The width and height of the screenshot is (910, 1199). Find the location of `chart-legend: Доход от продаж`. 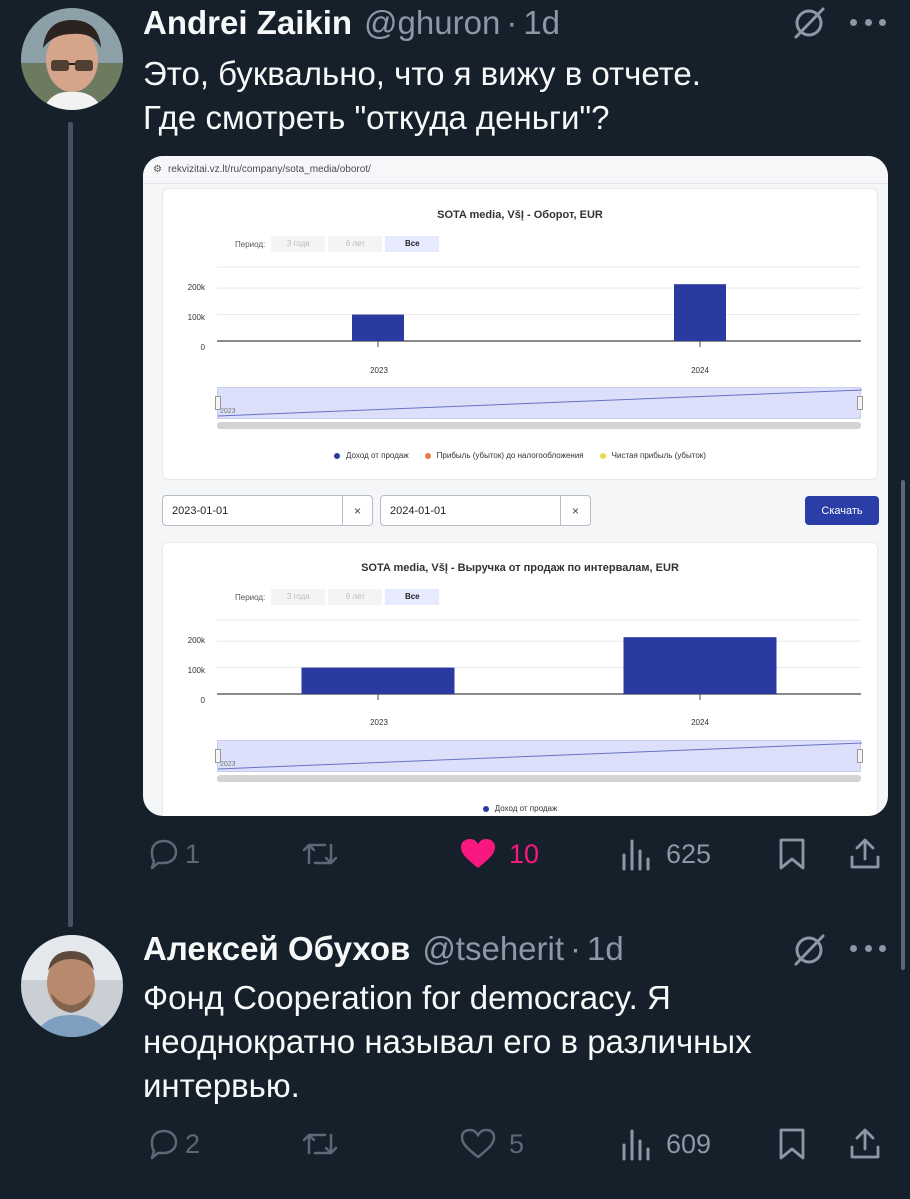

chart-legend: Доход от продаж is located at coordinates (520, 808).